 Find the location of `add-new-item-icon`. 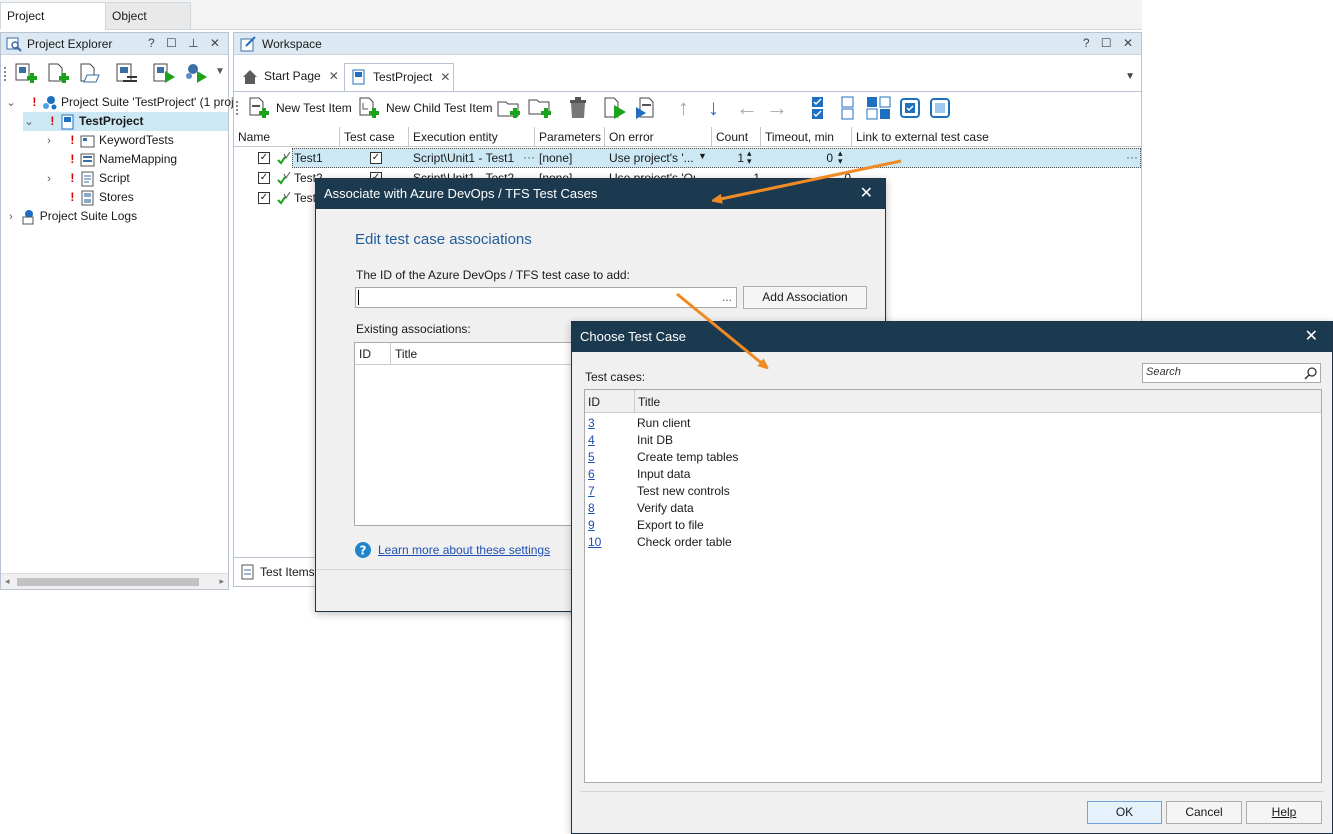

add-new-item-icon is located at coordinates (58, 74).